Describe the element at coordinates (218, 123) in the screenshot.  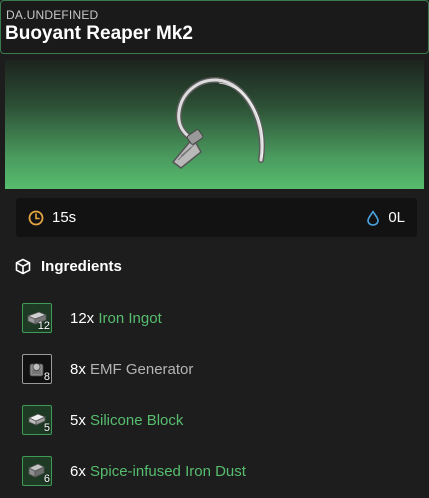
I see `curved-blade-icon` at that location.